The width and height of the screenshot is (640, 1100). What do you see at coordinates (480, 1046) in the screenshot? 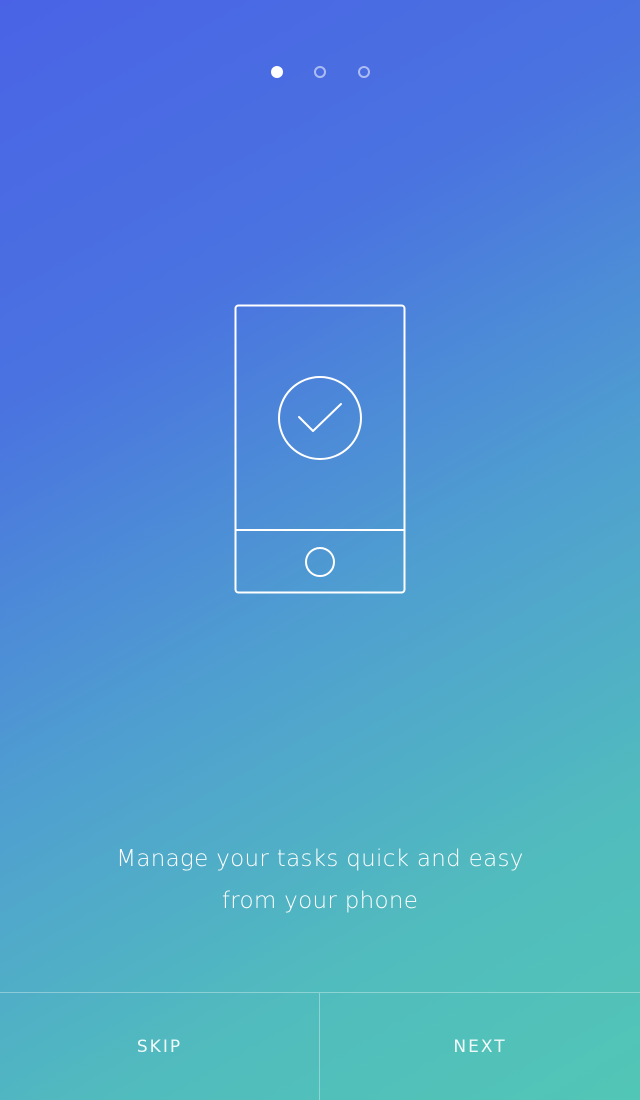
I see `next-button: NEXT` at bounding box center [480, 1046].